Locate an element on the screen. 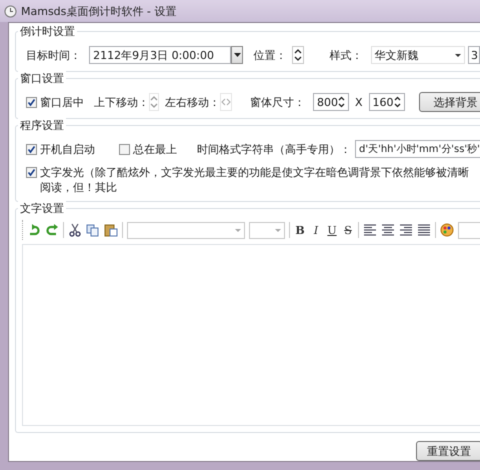 This screenshot has width=480, height=470. field-label: 位置： is located at coordinates (269, 55).